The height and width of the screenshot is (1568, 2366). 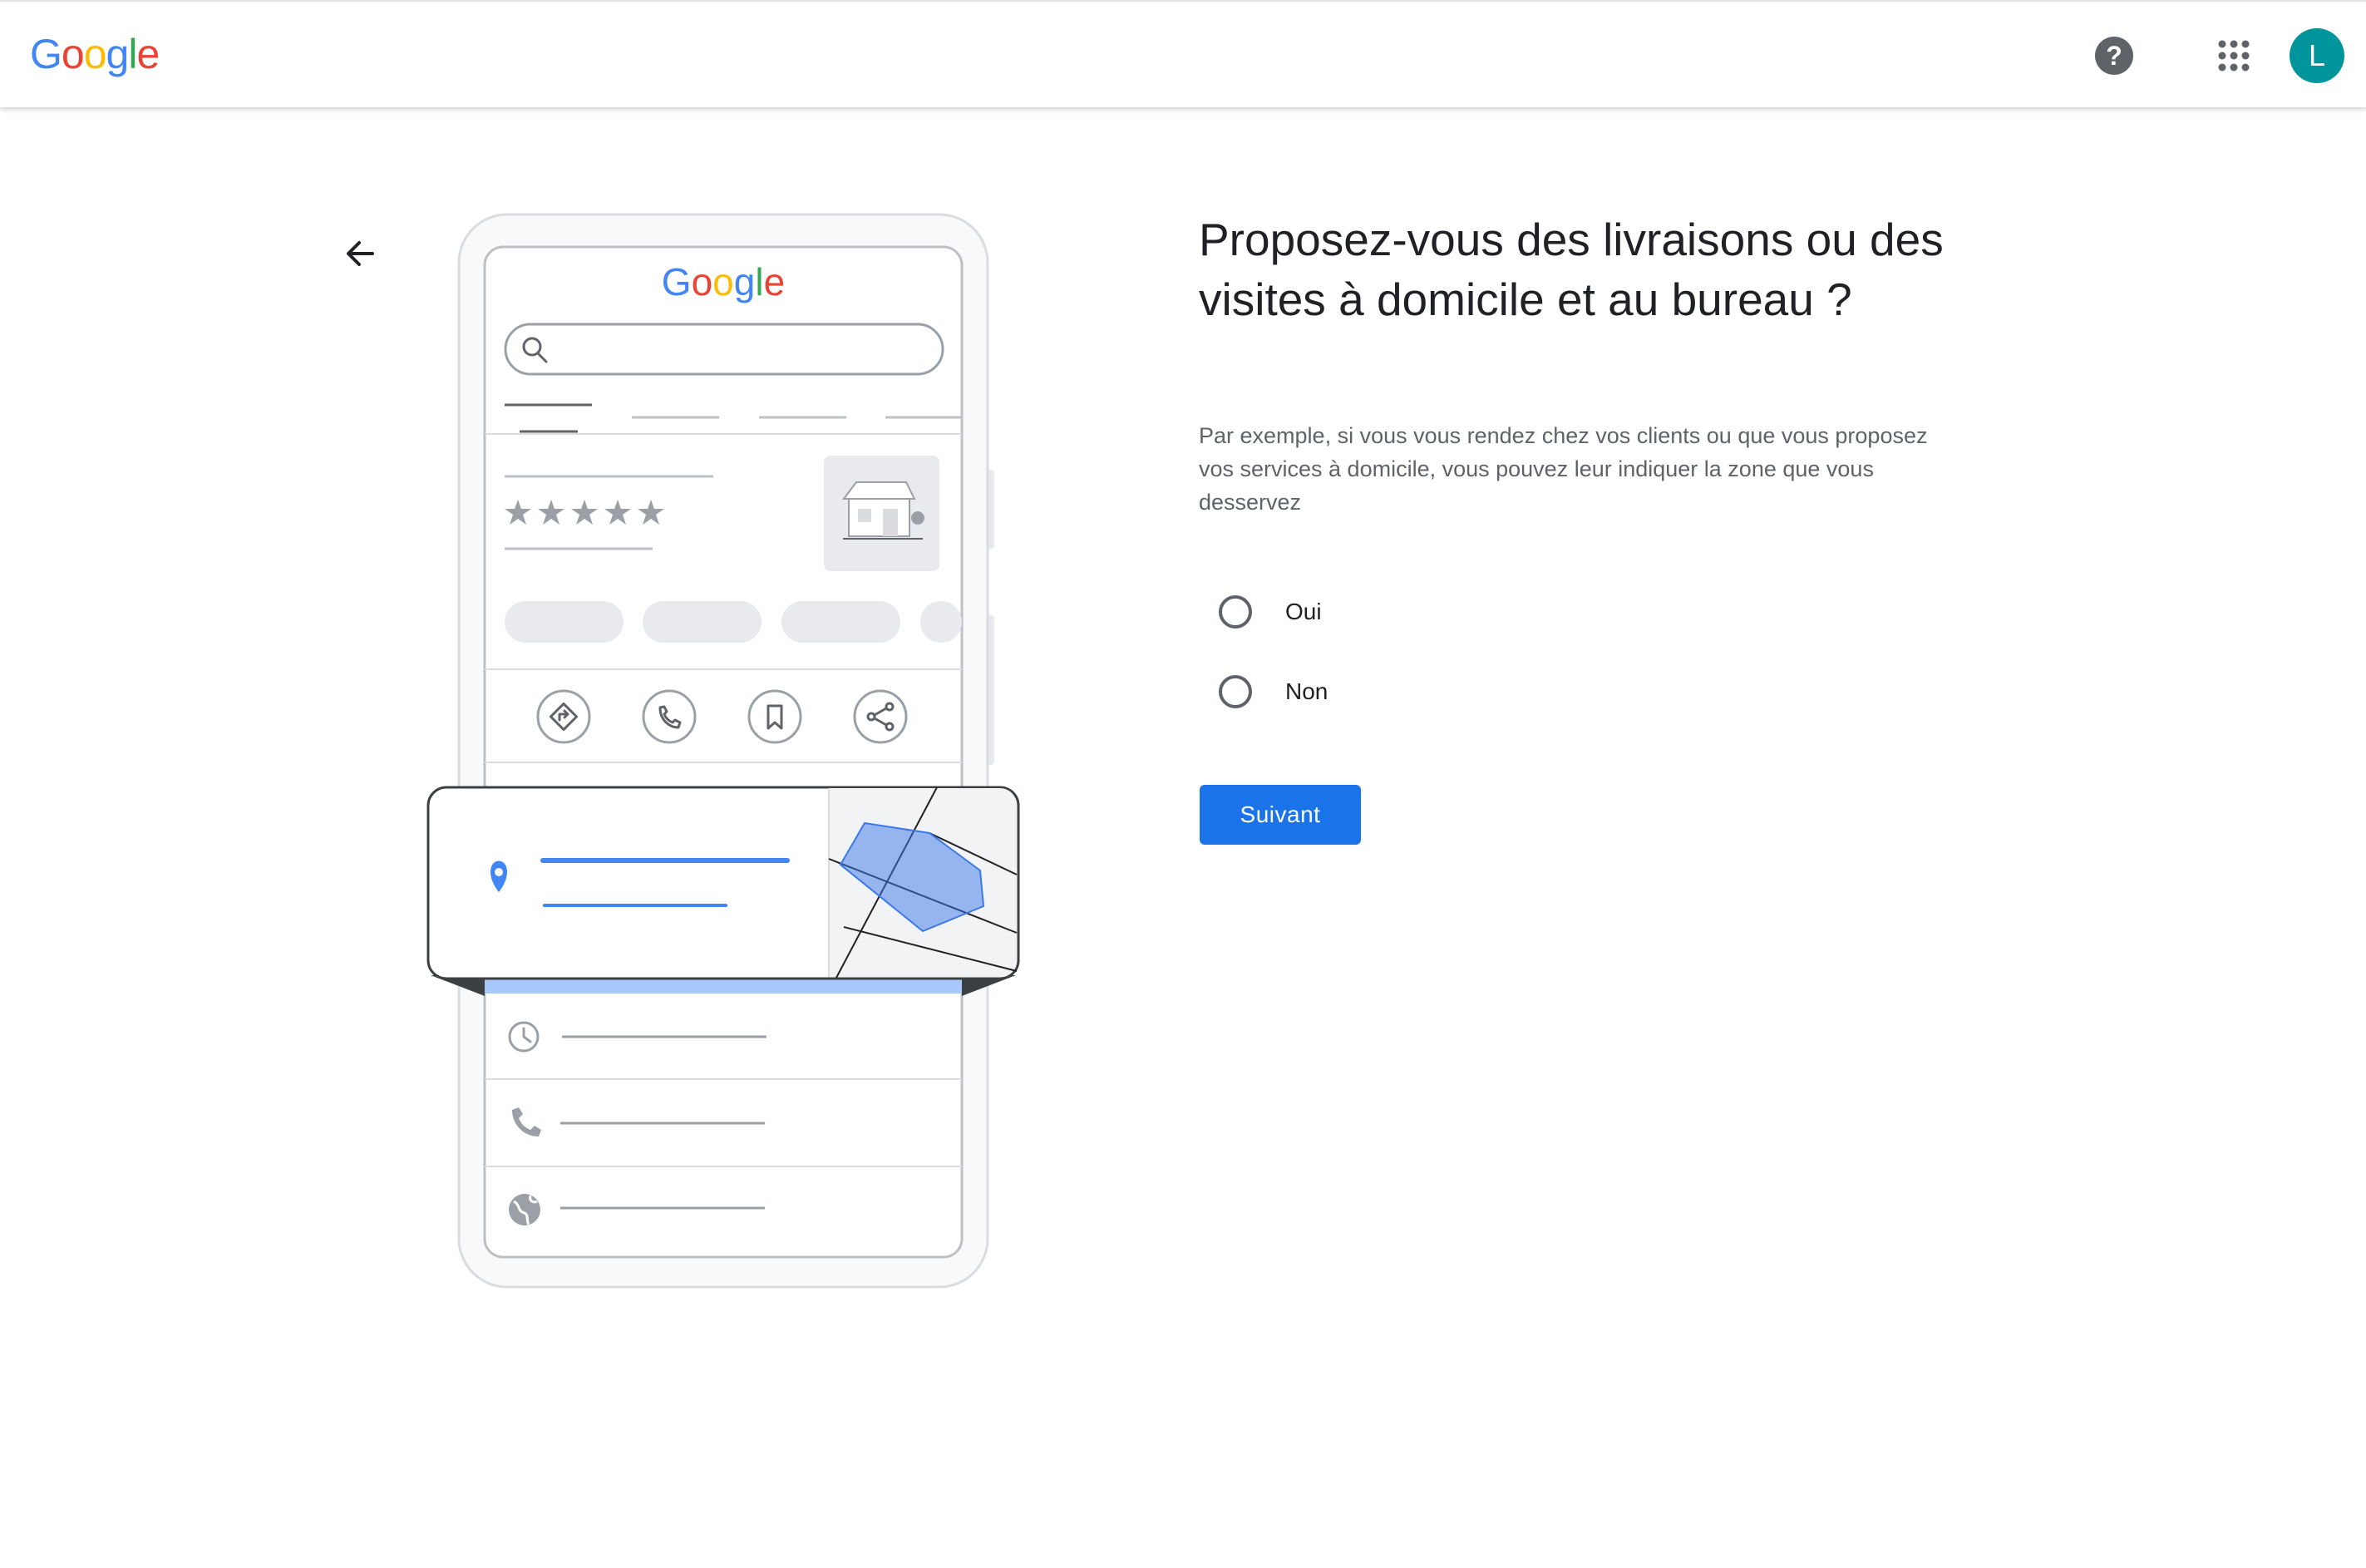 I want to click on radio-option-non: Non, so click(x=1273, y=691).